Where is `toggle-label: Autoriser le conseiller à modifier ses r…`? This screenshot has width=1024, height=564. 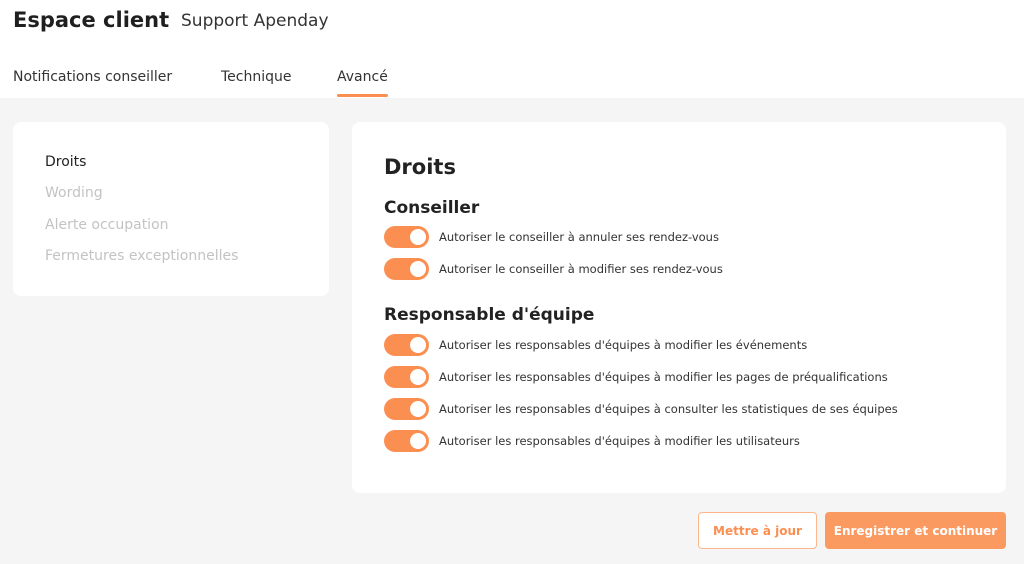
toggle-label: Autoriser le conseiller à modifier ses r… is located at coordinates (581, 269).